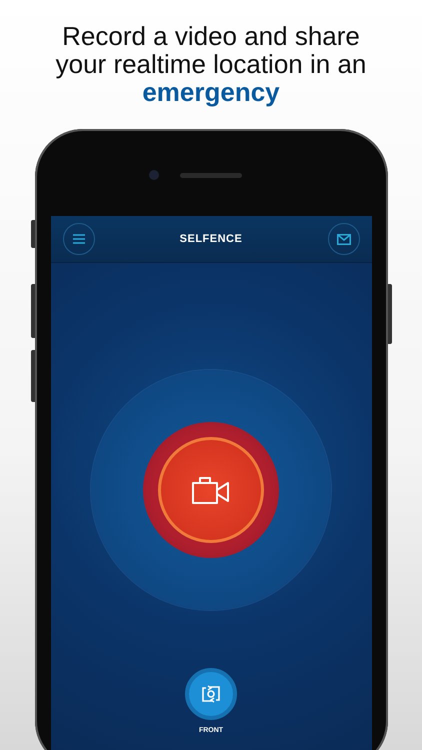 The width and height of the screenshot is (422, 750). Describe the element at coordinates (211, 64) in the screenshot. I see `headline: Record a video and share your realtime location in an emergency` at that location.